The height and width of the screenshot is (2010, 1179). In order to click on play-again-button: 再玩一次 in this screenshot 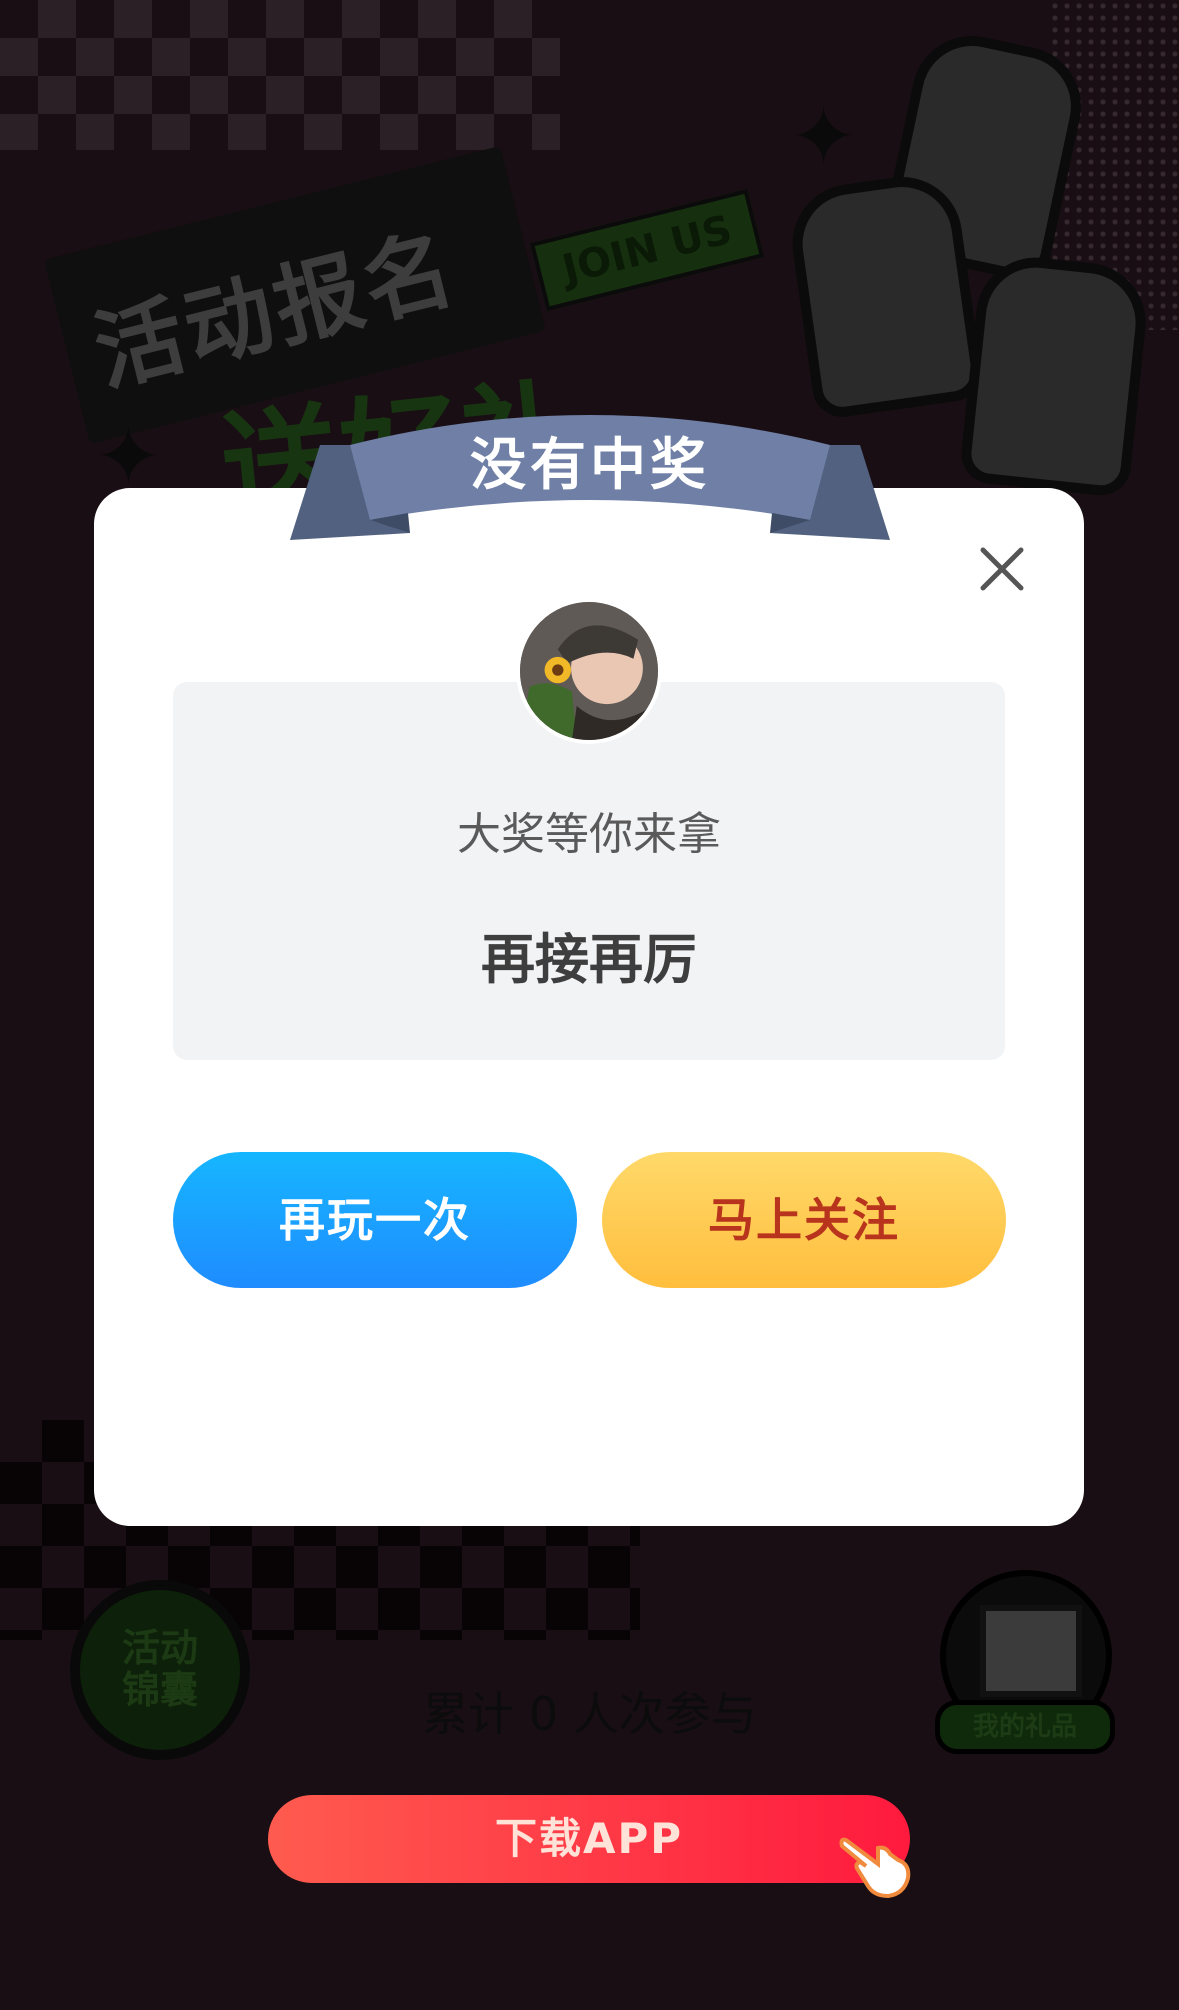, I will do `click(375, 1220)`.